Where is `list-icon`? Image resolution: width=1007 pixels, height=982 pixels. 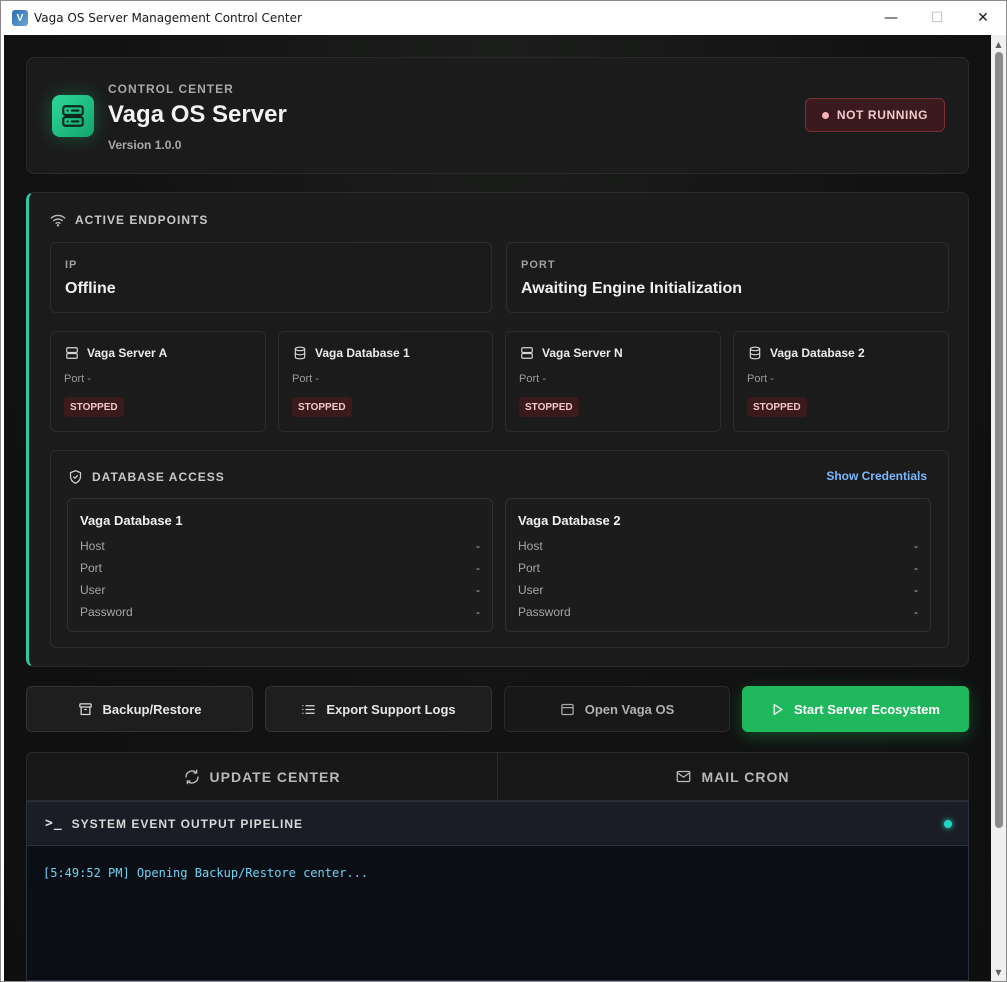 list-icon is located at coordinates (309, 709).